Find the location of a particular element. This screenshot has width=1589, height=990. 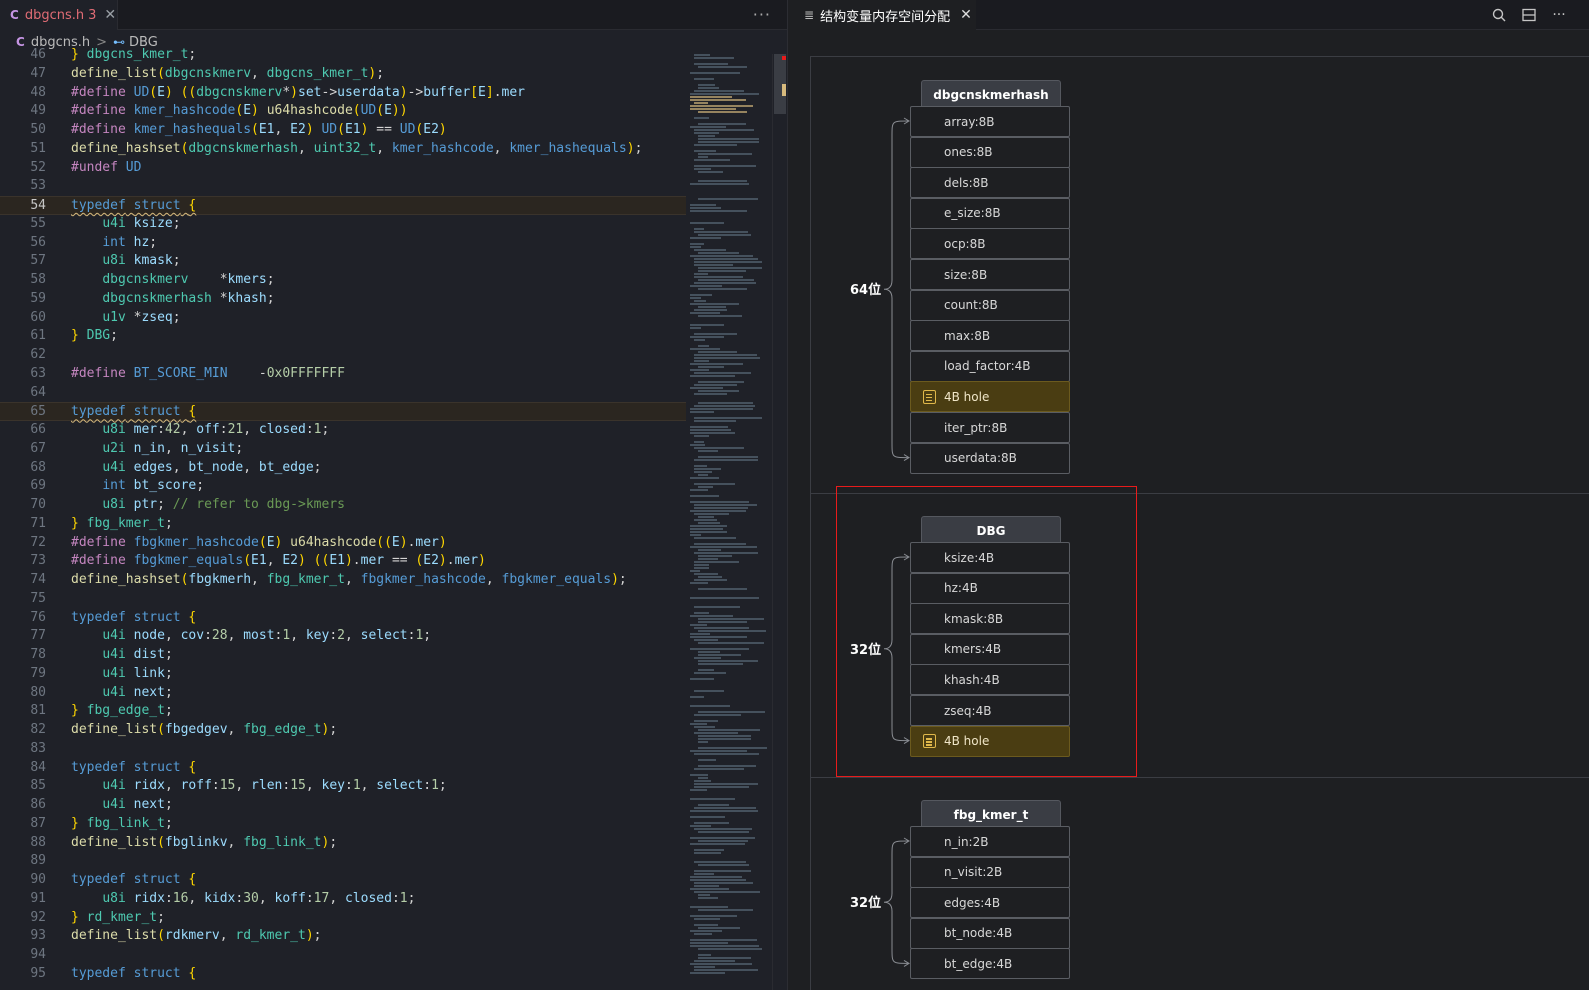

struct-field-node: load_factor:4B is located at coordinates (990, 366).